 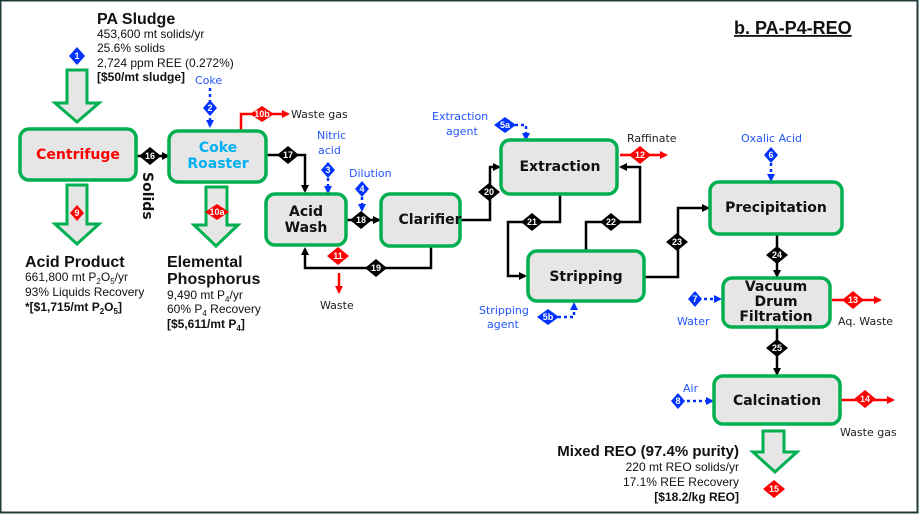 What do you see at coordinates (331, 135) in the screenshot?
I see `nitric-acid-label: Nitric` at bounding box center [331, 135].